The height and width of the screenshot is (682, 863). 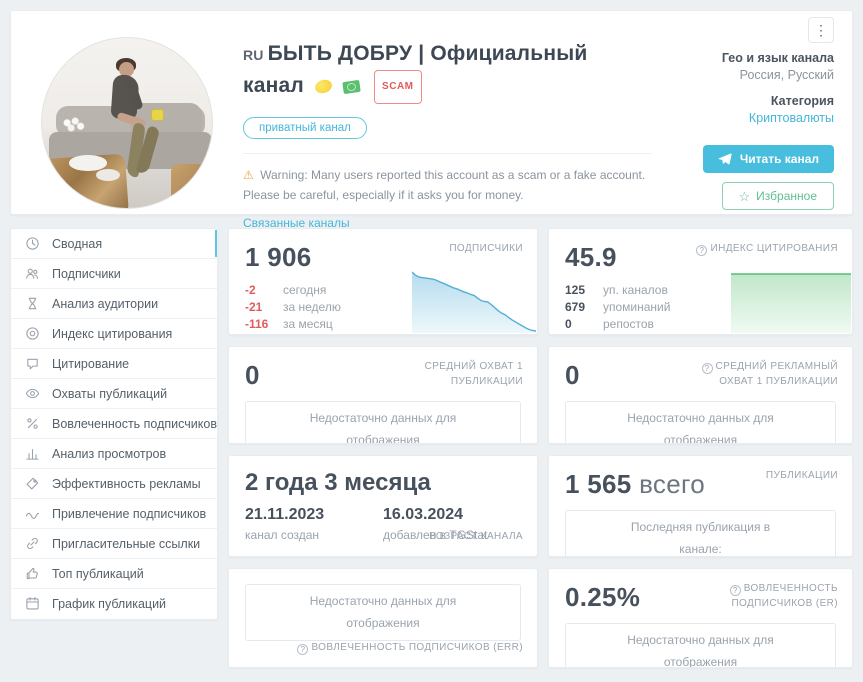 I want to click on sidebar-item-label: Вовлеченность подписчиков, so click(x=134, y=423).